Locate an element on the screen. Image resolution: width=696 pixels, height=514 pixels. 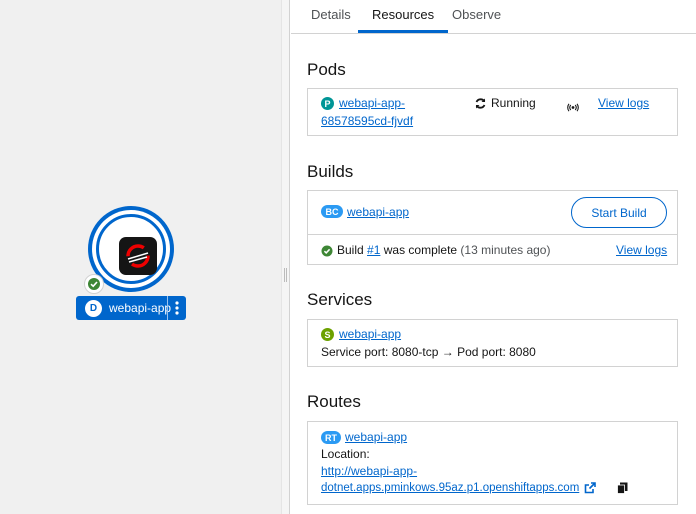
route-location-label: Location: is located at coordinates (345, 454).